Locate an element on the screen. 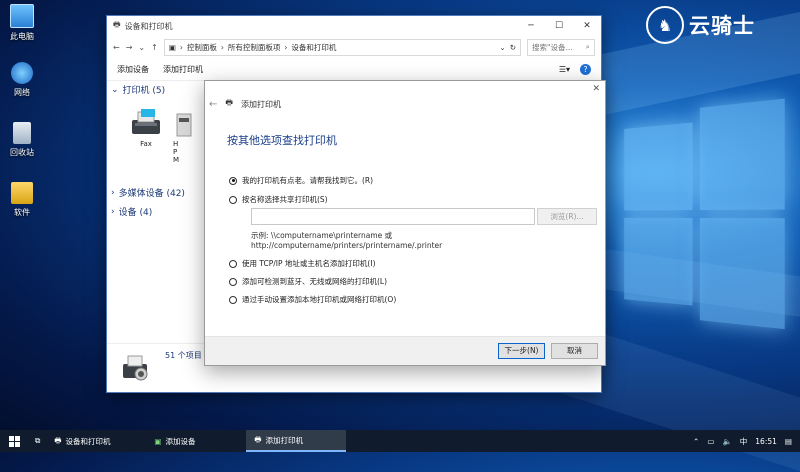 Image resolution: width=800 pixels, height=472 pixels. taskbar-item-devices-printers: 🖶 设备和打印机 is located at coordinates (96, 441).